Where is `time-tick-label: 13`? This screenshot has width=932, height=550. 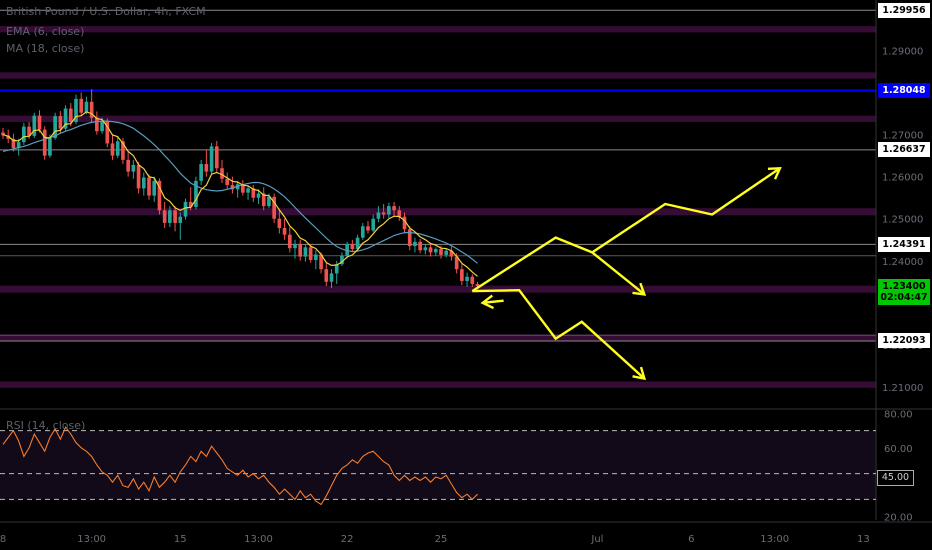 time-tick-label: 13 is located at coordinates (863, 539).